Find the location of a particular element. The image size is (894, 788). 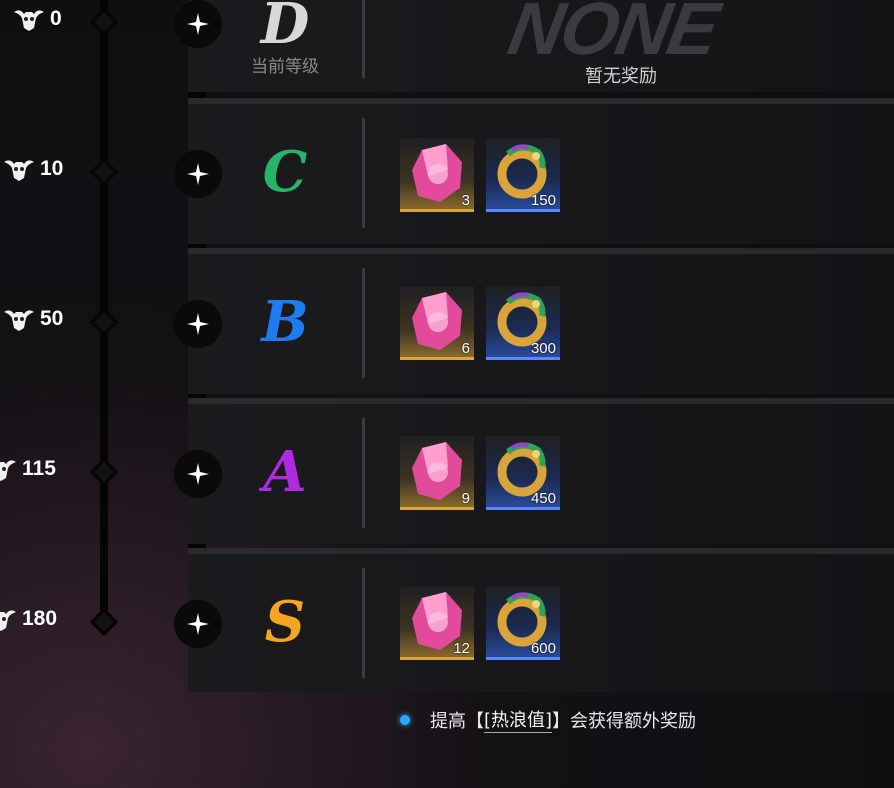

score-value: 50 is located at coordinates (52, 318).